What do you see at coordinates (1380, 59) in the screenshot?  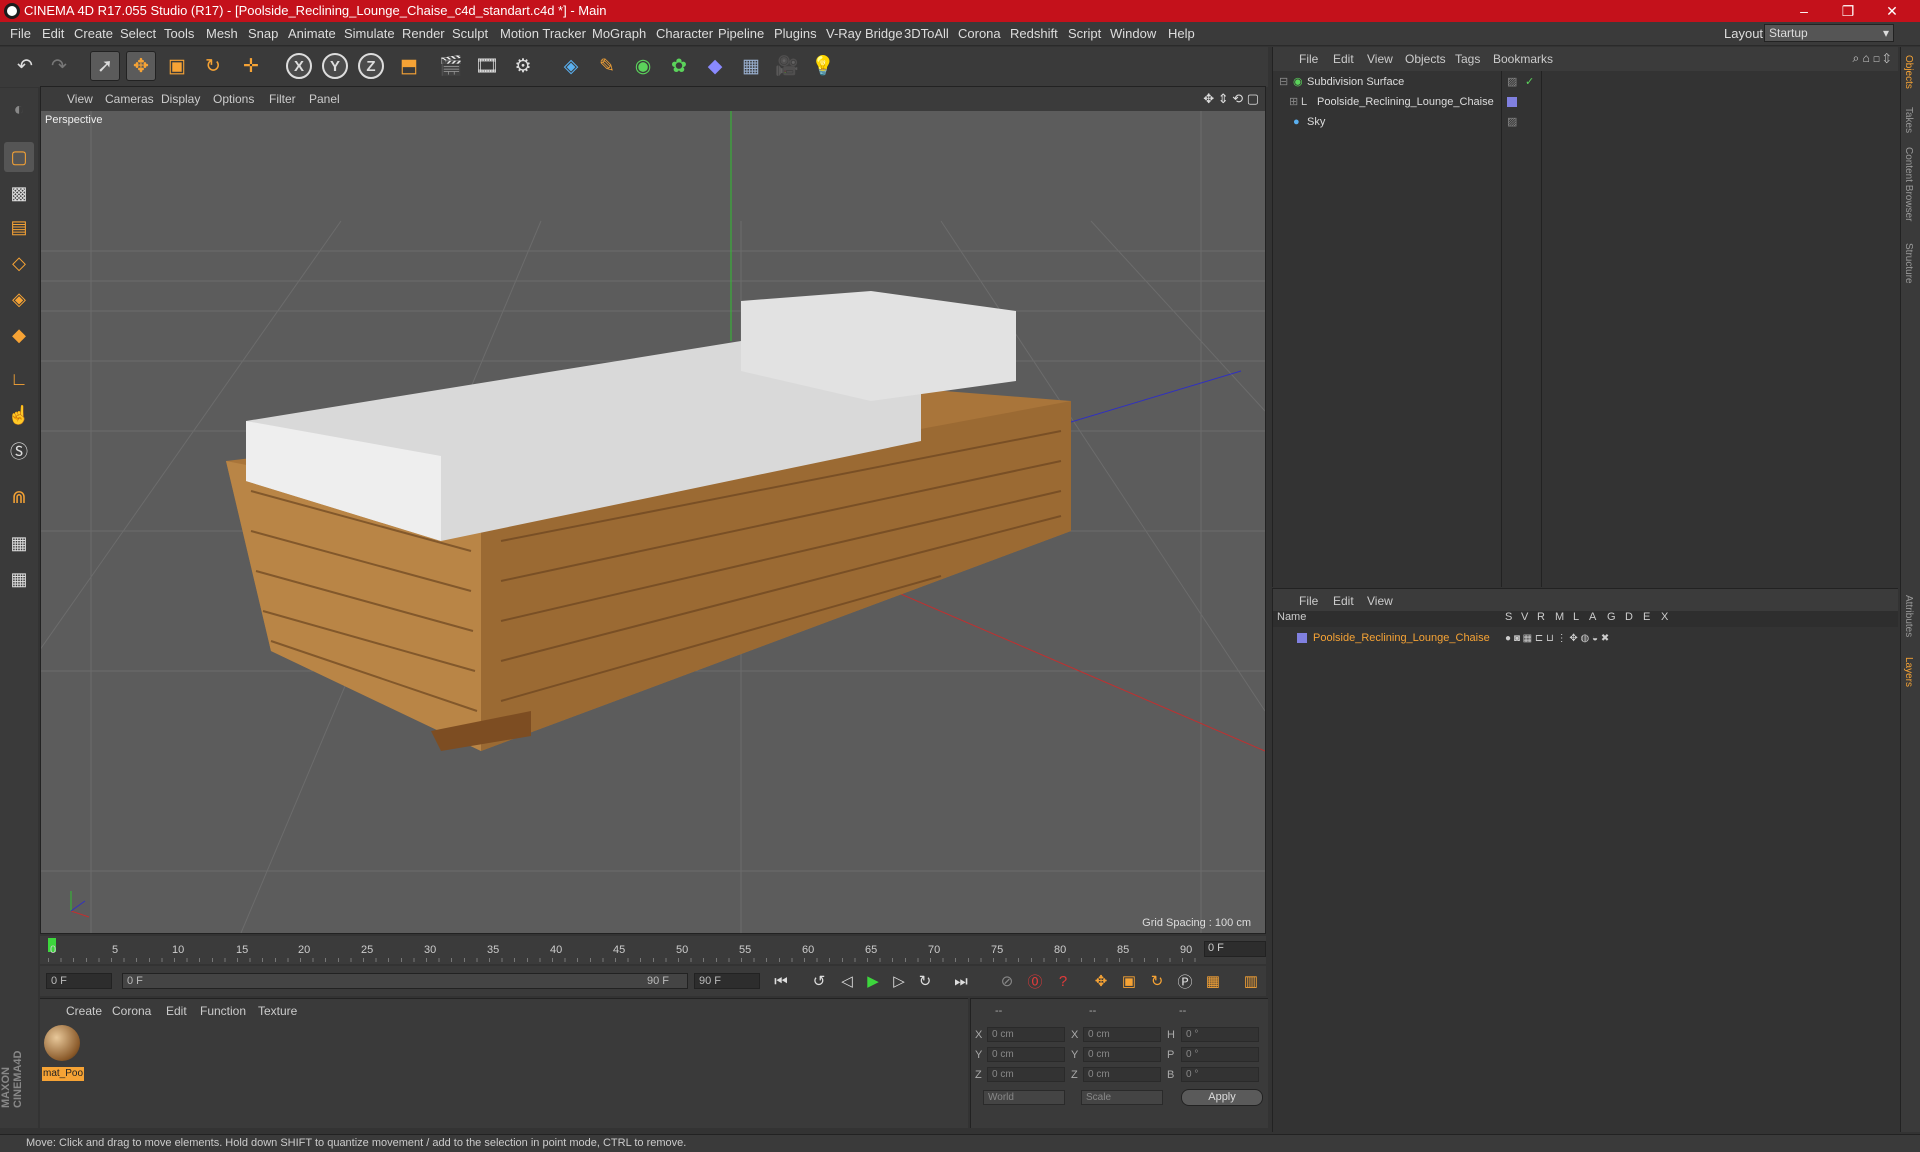 I see `obj-menu-view: View` at bounding box center [1380, 59].